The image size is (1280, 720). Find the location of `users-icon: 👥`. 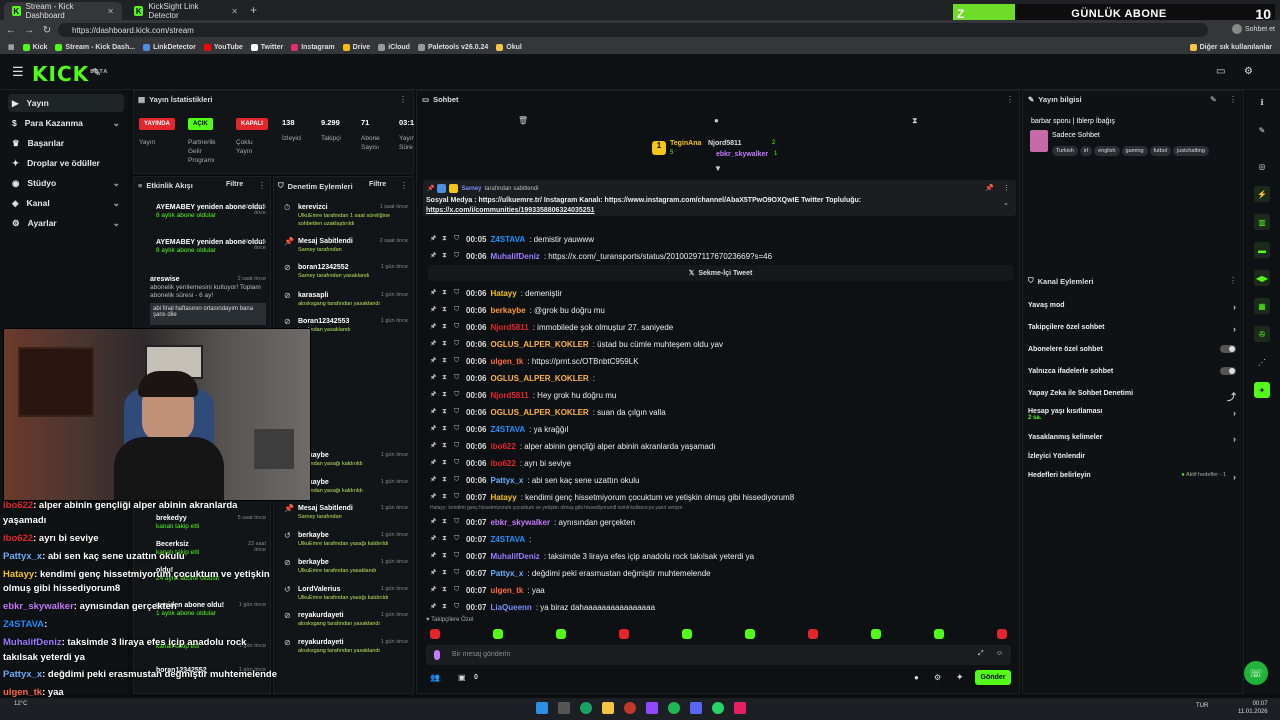

users-icon: 👥 is located at coordinates (435, 677).